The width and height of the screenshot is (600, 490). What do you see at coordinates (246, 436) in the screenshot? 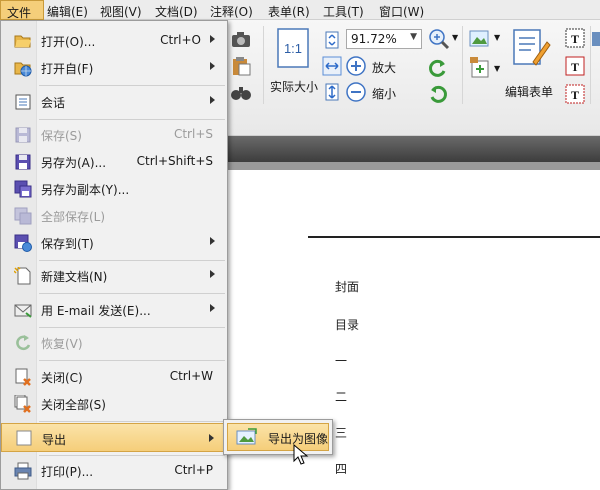
I see `export-image-icon` at bounding box center [246, 436].